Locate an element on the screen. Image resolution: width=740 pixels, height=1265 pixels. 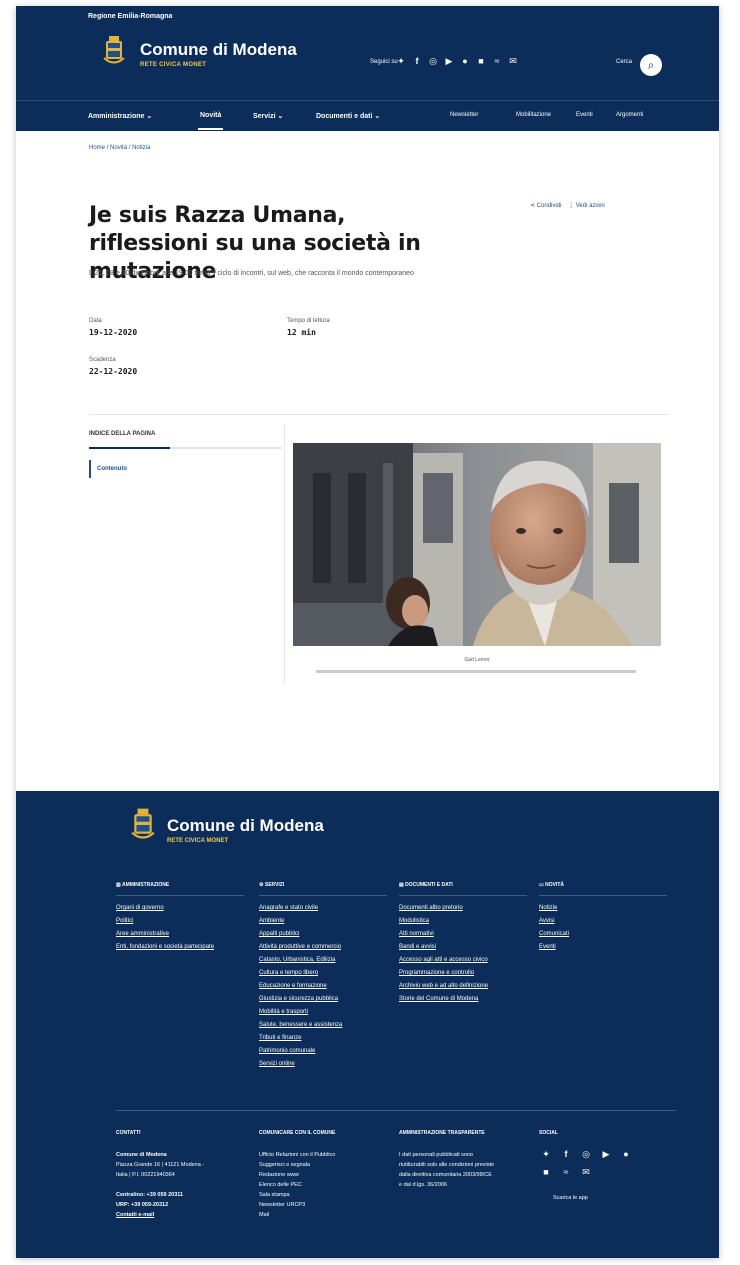
footer-link: Attività produttive e commercio is located at coordinates (300, 947).